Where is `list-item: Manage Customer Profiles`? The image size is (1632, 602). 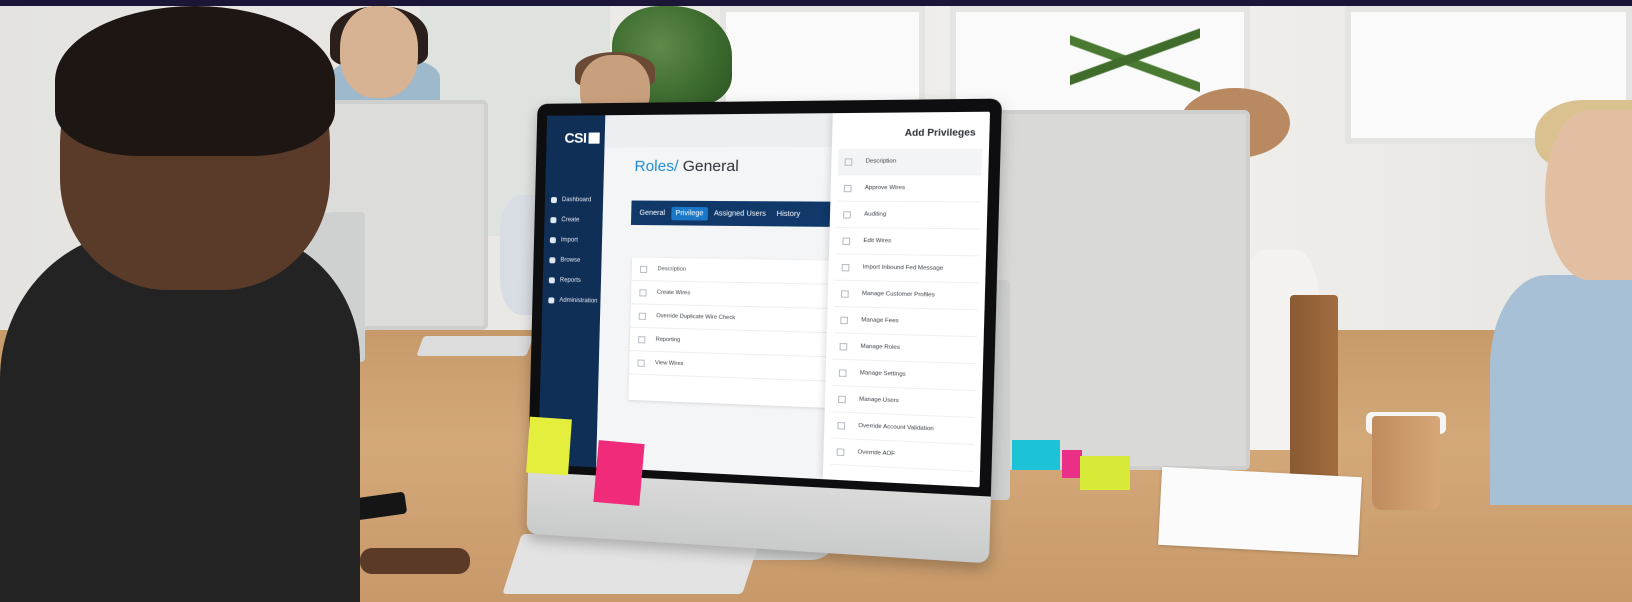 list-item: Manage Customer Profiles is located at coordinates (906, 295).